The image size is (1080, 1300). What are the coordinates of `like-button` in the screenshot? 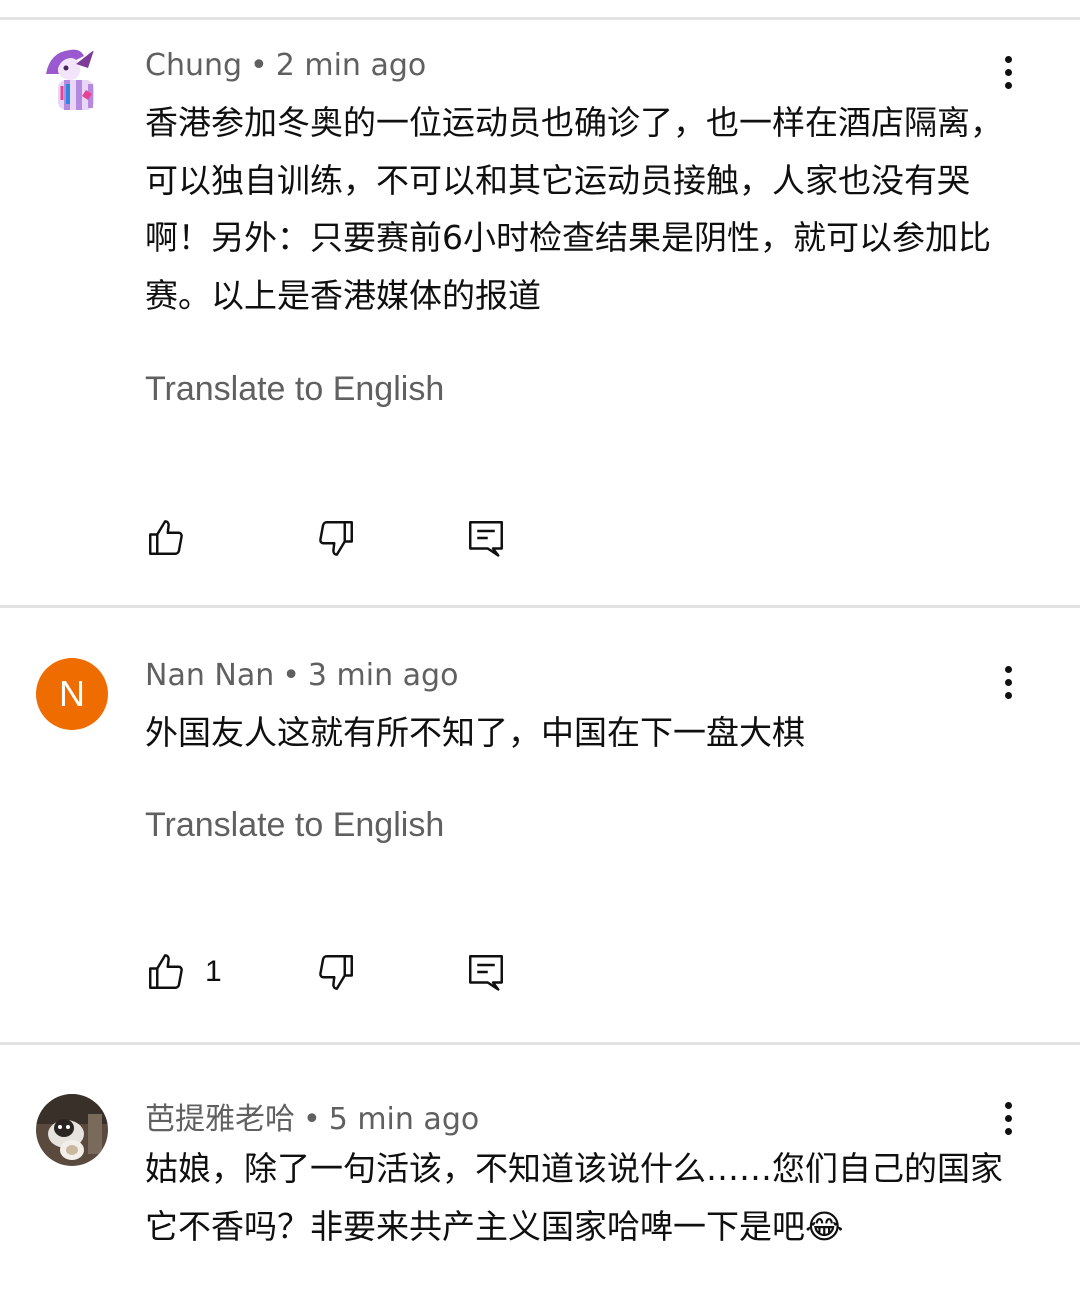 It's located at (175, 538).